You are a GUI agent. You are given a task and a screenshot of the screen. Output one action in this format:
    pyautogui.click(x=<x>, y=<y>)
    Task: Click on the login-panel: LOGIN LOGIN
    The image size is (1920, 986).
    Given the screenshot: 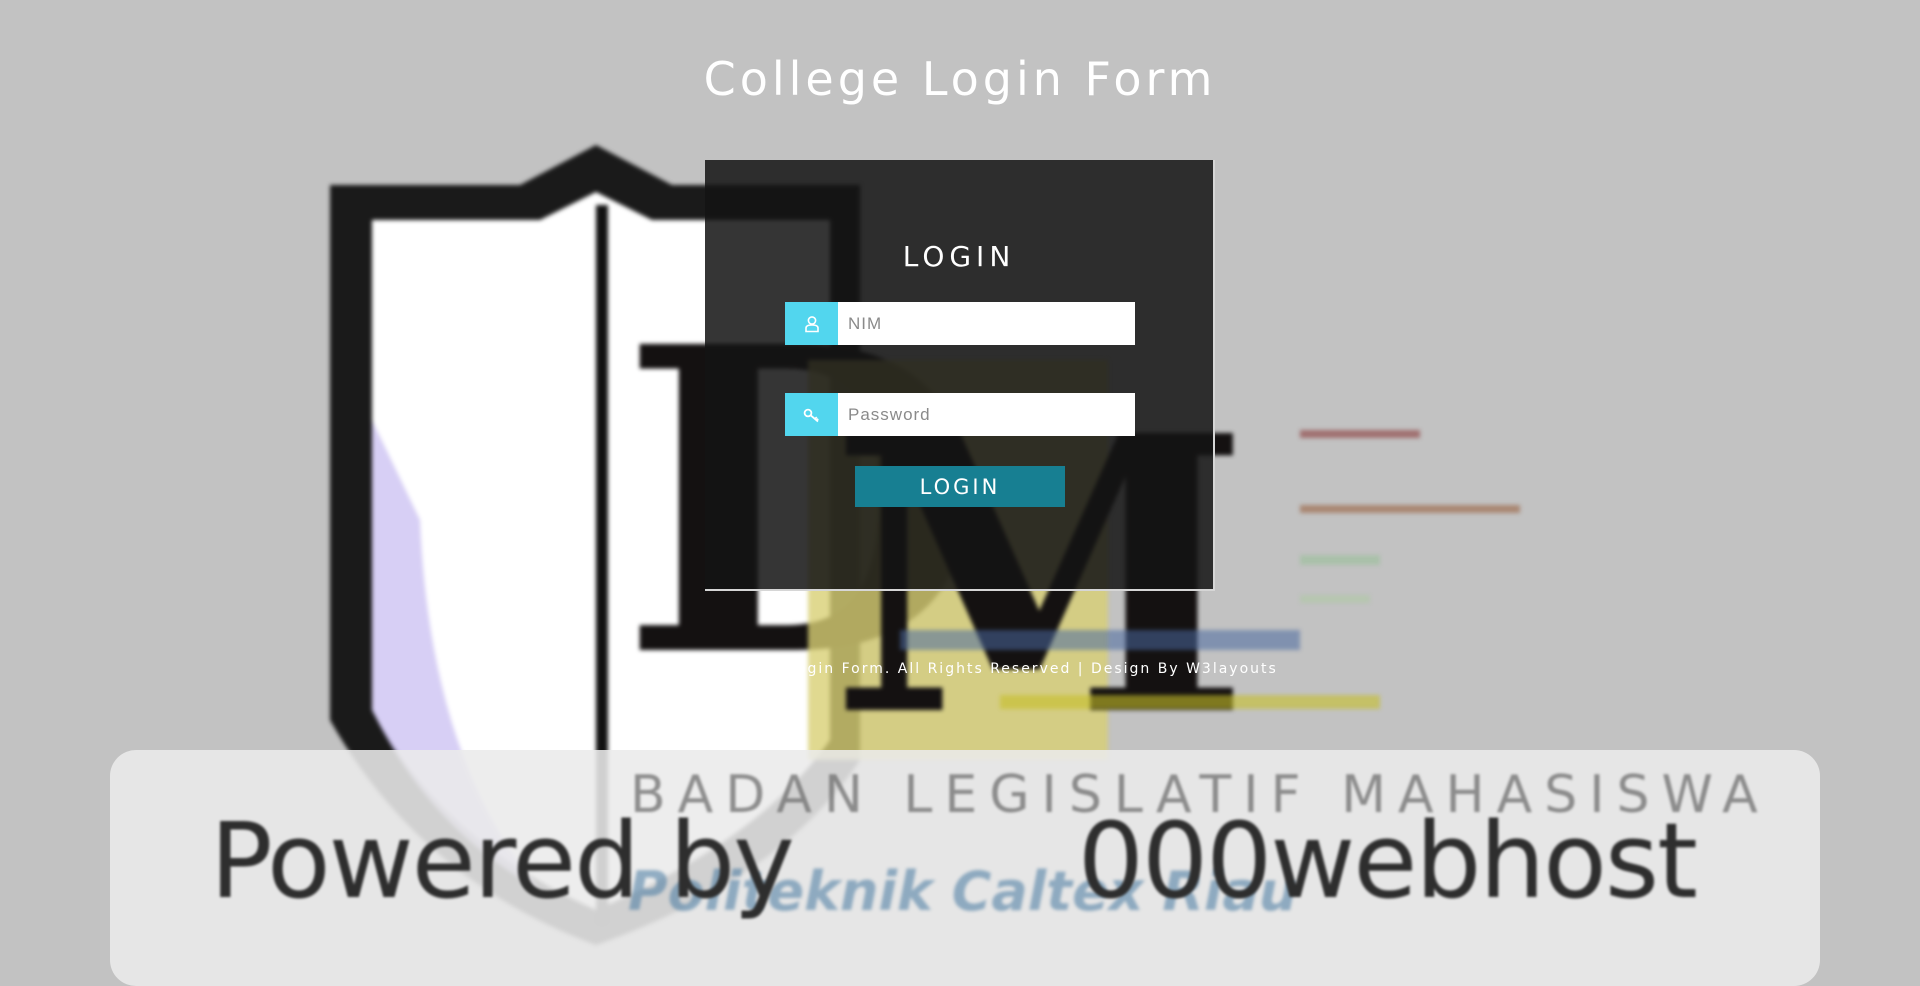 What is the action you would take?
    pyautogui.click(x=960, y=375)
    